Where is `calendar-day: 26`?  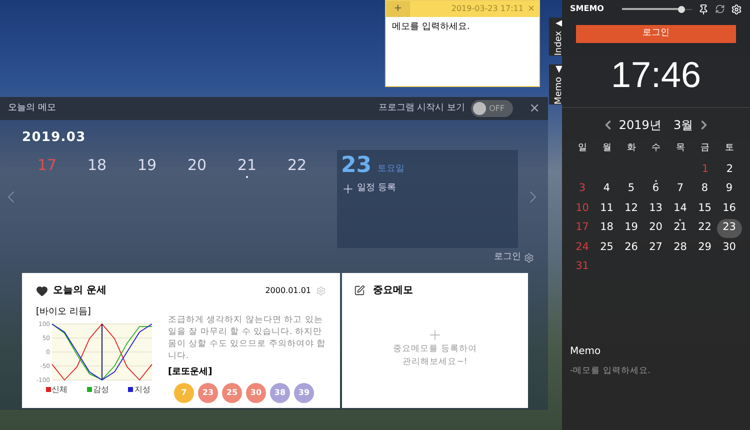 calendar-day: 26 is located at coordinates (631, 248).